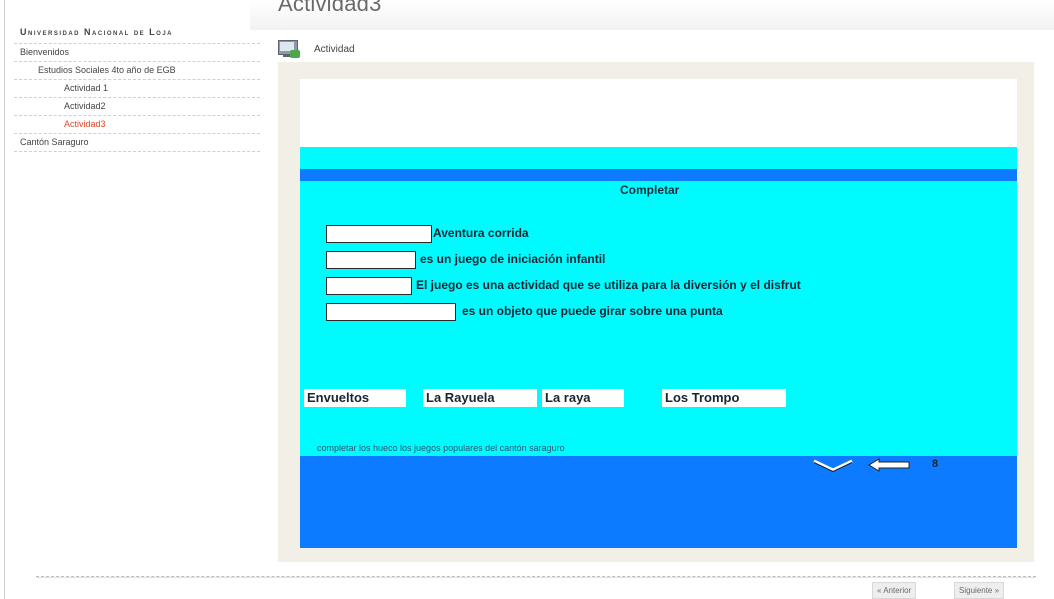  Describe the element at coordinates (137, 125) in the screenshot. I see `sidebar-item-actividad3: Actividad3` at that location.